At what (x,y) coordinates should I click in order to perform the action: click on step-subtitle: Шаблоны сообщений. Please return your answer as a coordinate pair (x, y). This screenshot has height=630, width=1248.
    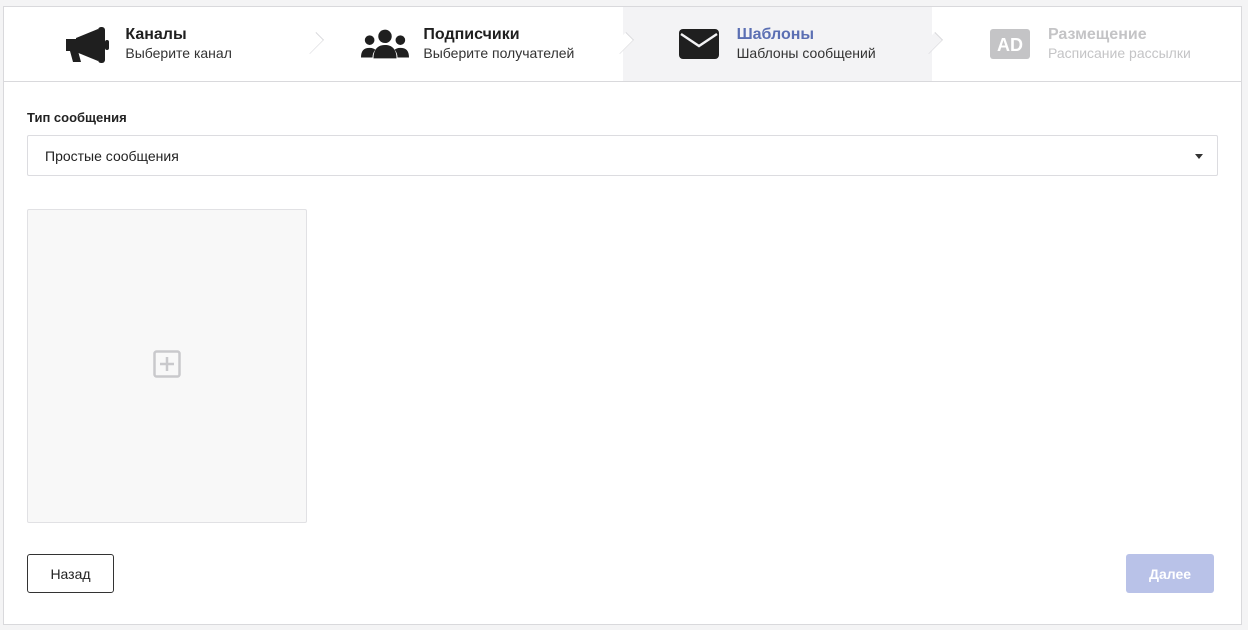
    Looking at the image, I should click on (806, 53).